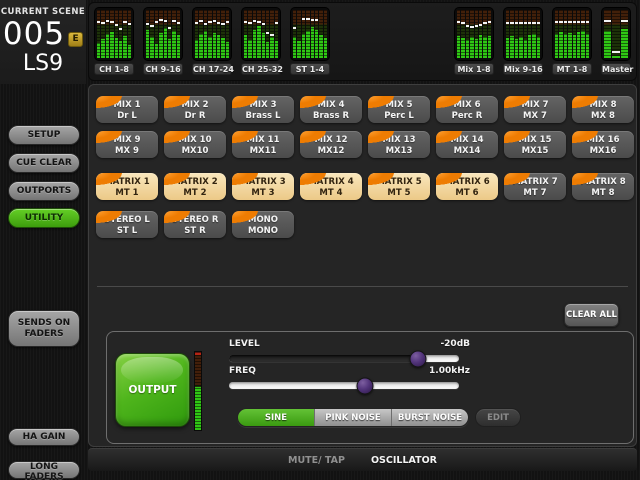  What do you see at coordinates (365, 385) in the screenshot?
I see `freq-slider-thumb` at bounding box center [365, 385].